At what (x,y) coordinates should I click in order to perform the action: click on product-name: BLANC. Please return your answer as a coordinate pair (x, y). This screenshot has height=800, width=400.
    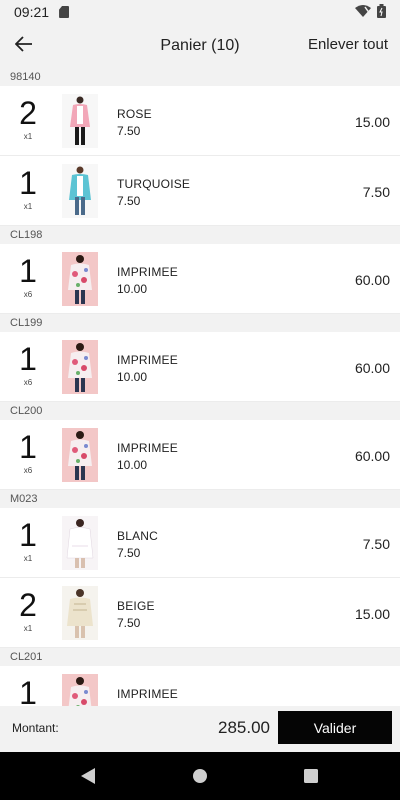
    Looking at the image, I should click on (138, 536).